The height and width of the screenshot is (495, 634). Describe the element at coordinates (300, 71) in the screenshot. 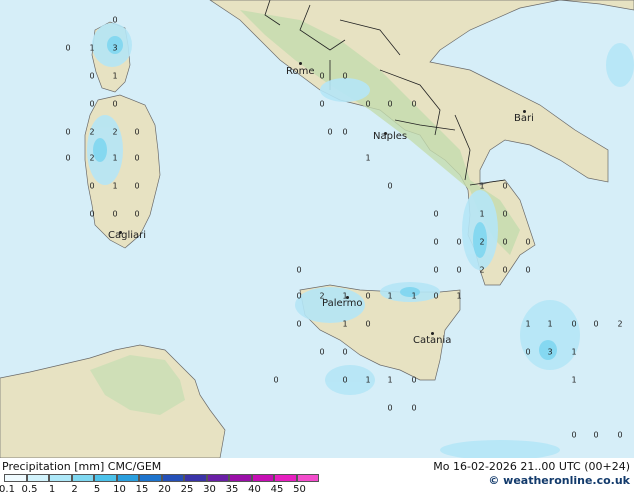

I see `city-label-rome: Rome` at that location.